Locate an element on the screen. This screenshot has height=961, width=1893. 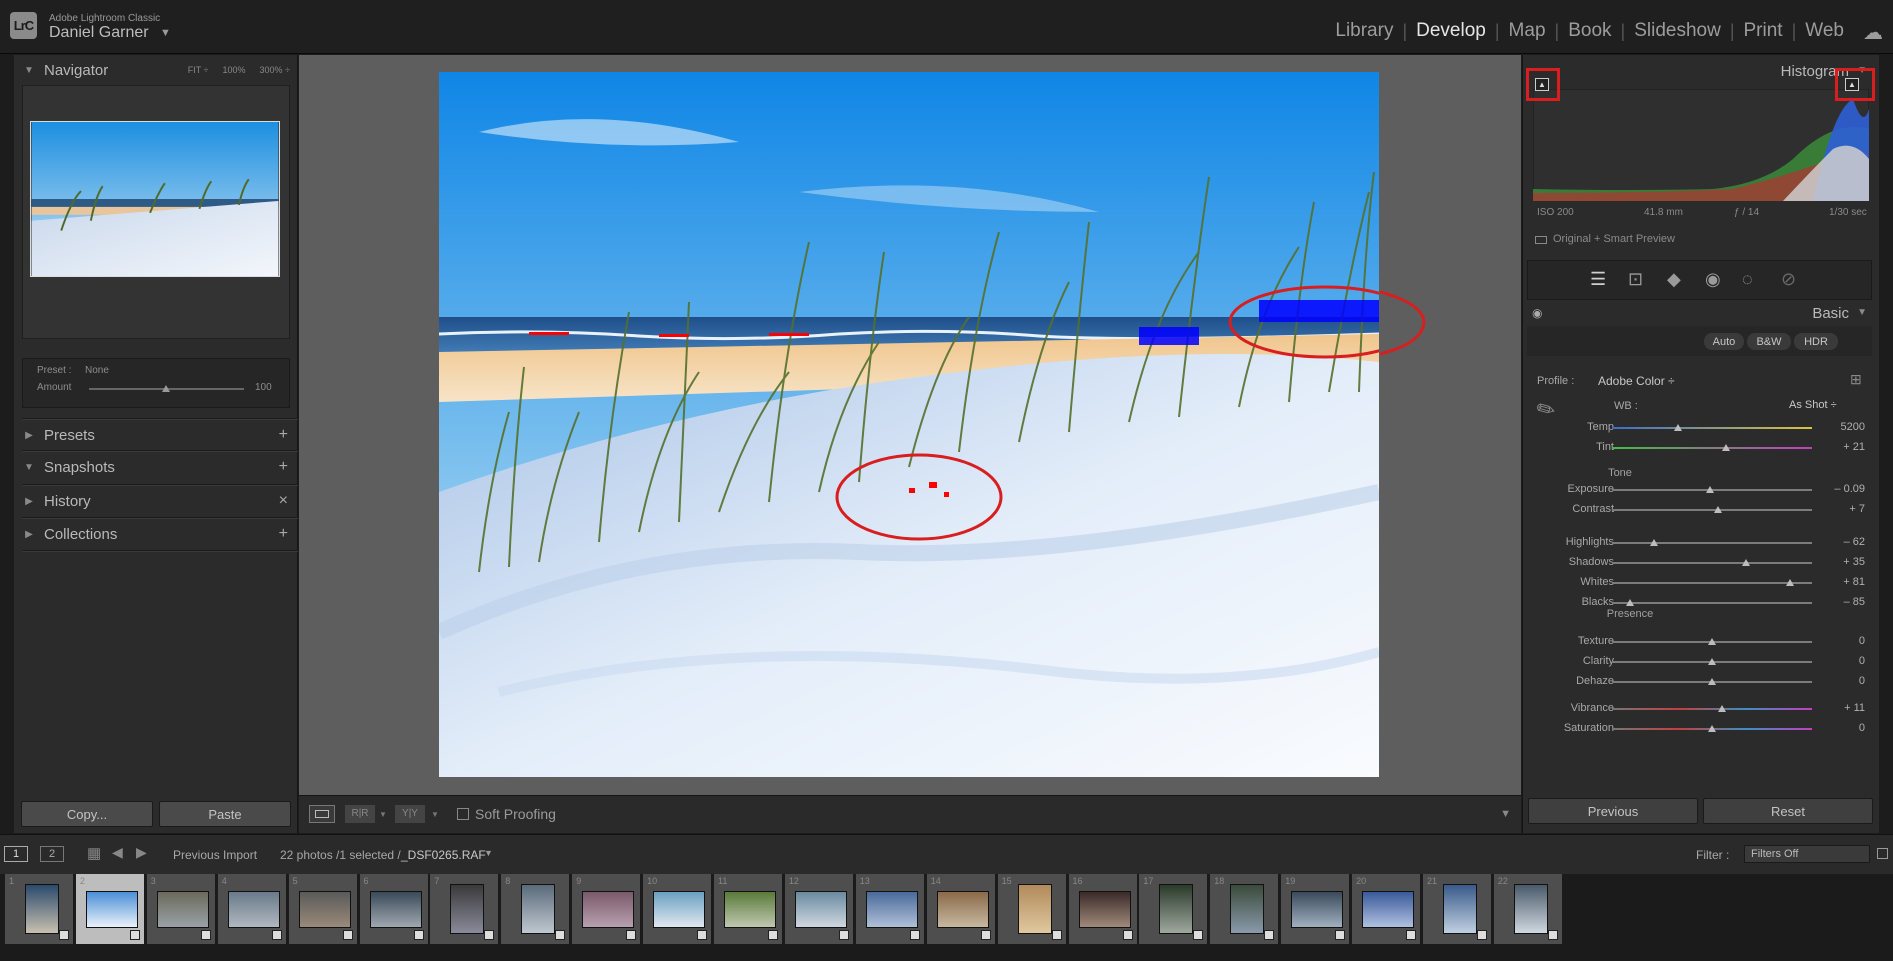
blacks-slider is located at coordinates (1712, 603).